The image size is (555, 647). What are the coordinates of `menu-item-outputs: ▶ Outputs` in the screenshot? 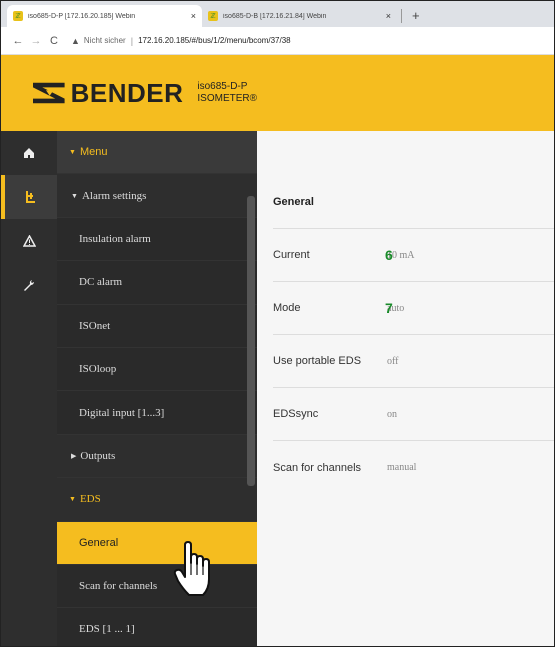 It's located at (157, 456).